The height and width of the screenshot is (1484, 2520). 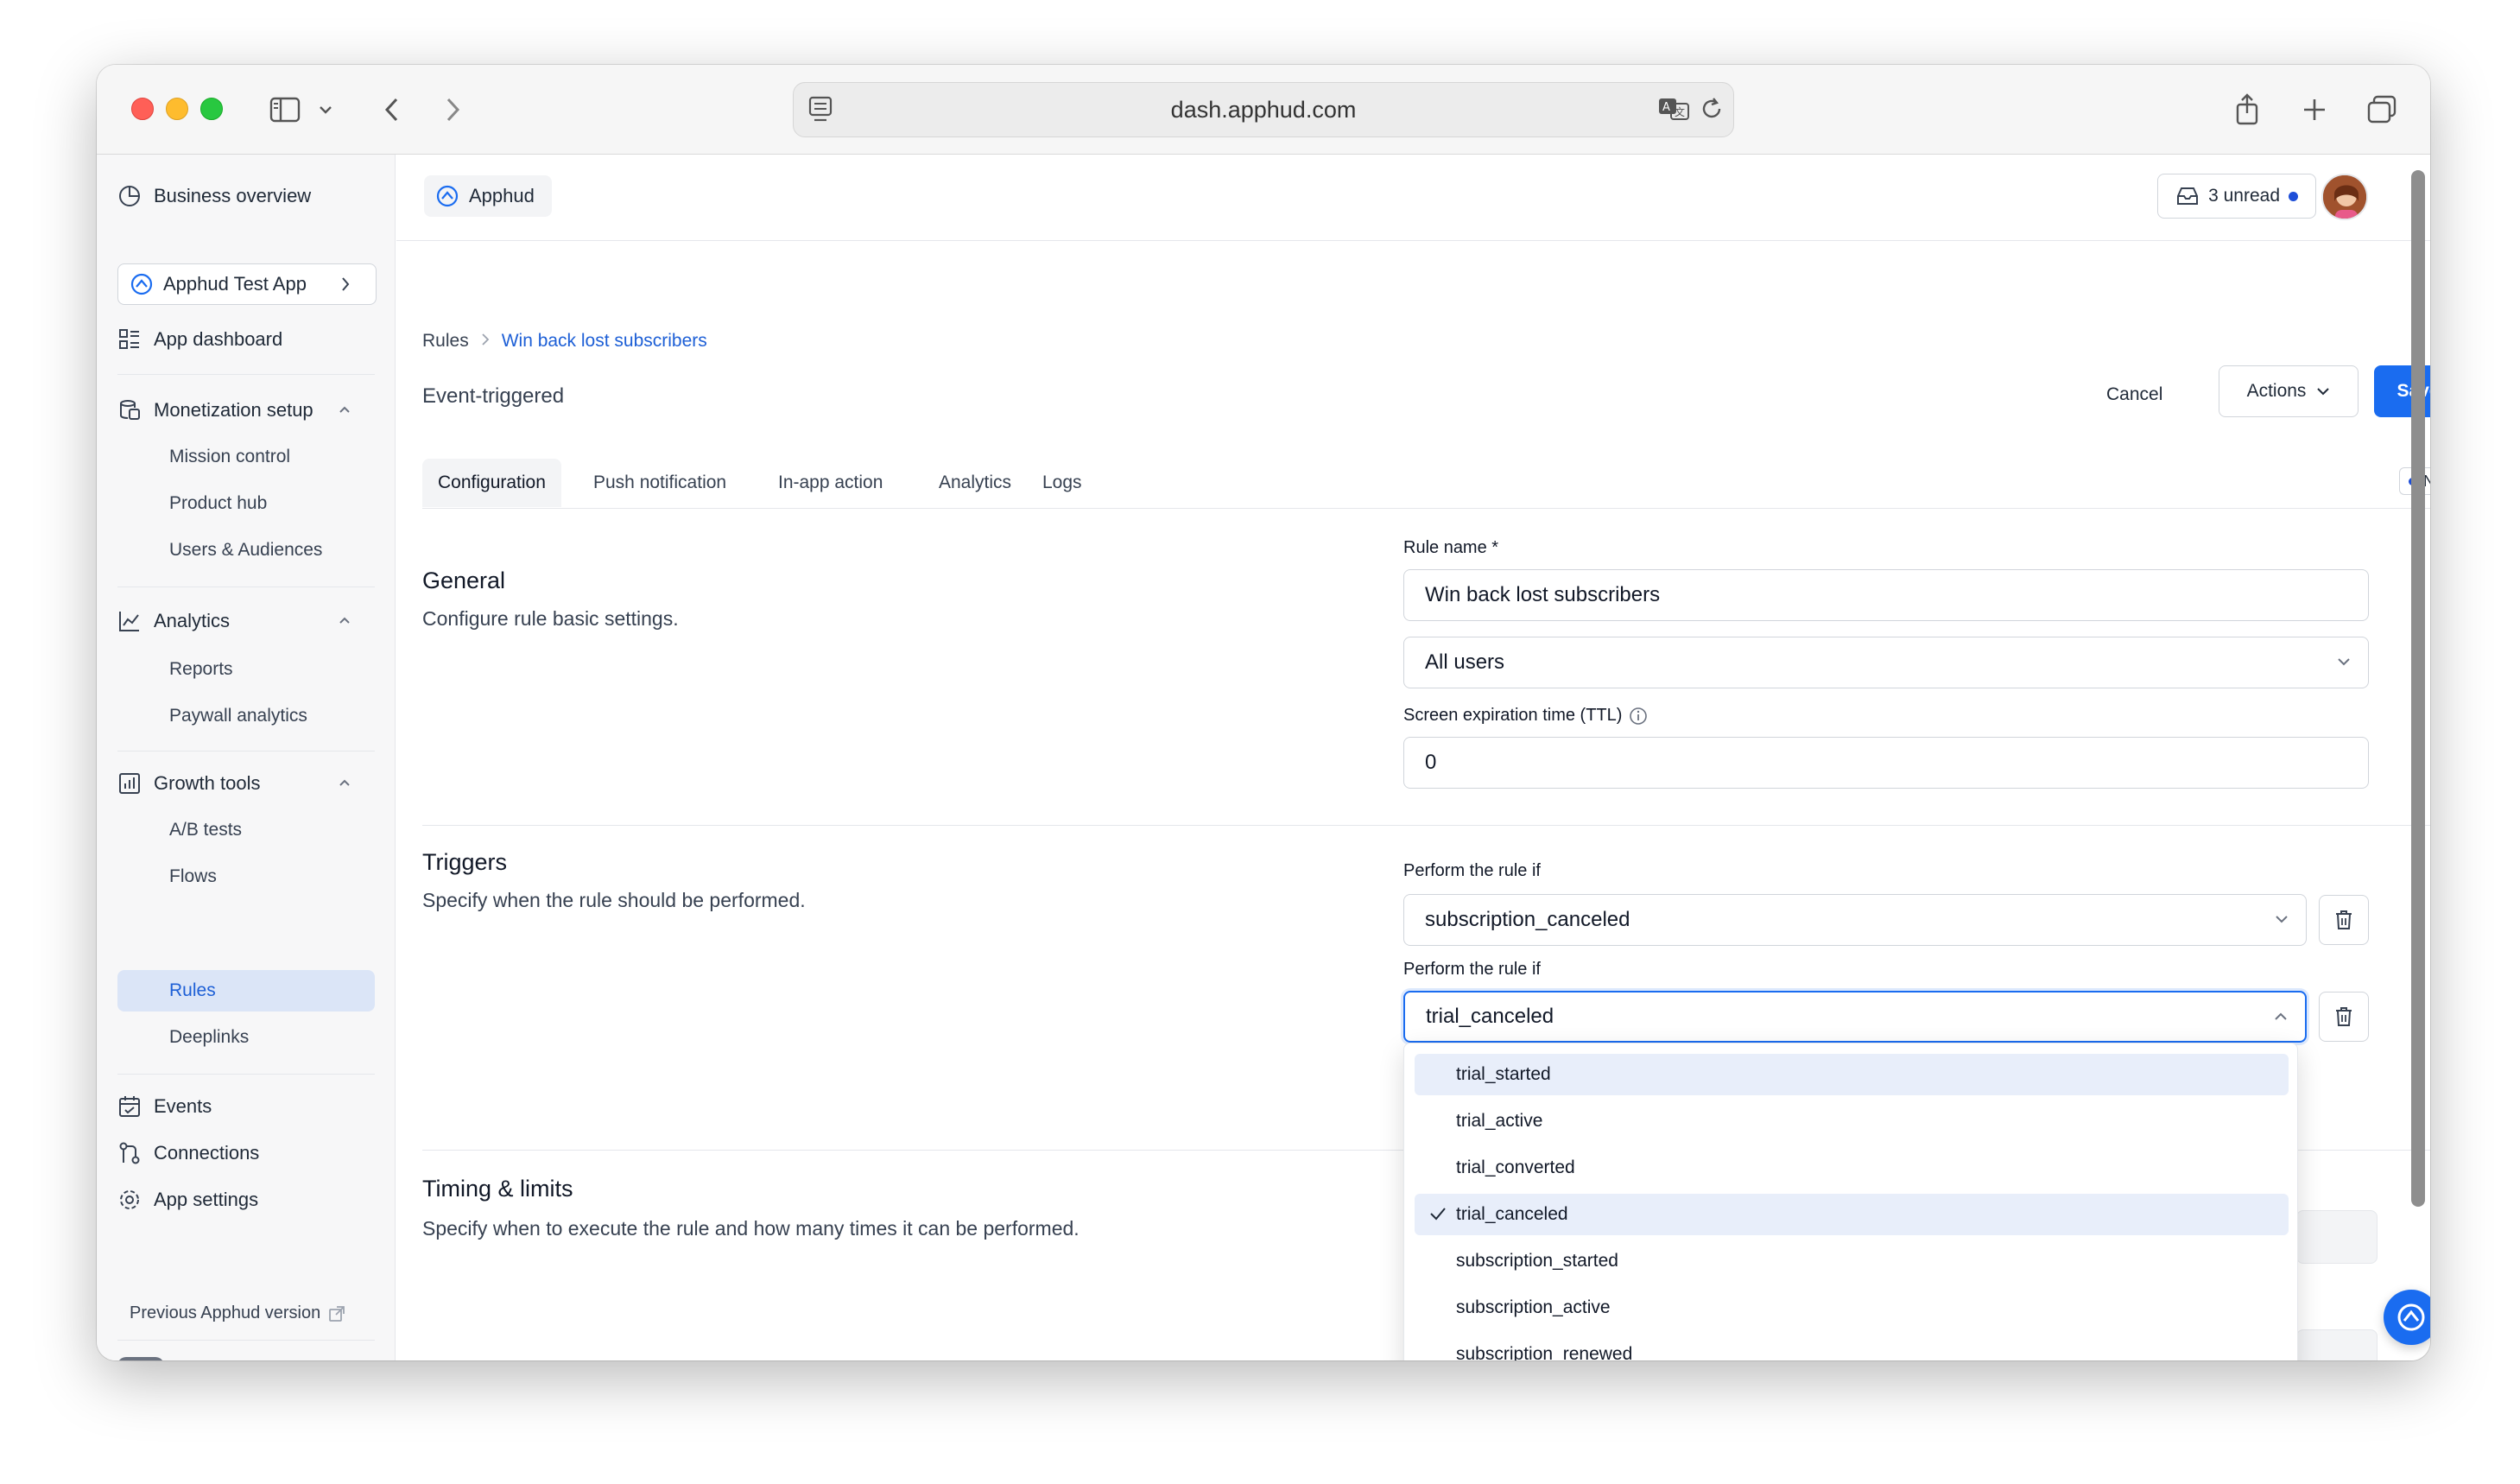 What do you see at coordinates (346, 284) in the screenshot?
I see `chevron-right-icon` at bounding box center [346, 284].